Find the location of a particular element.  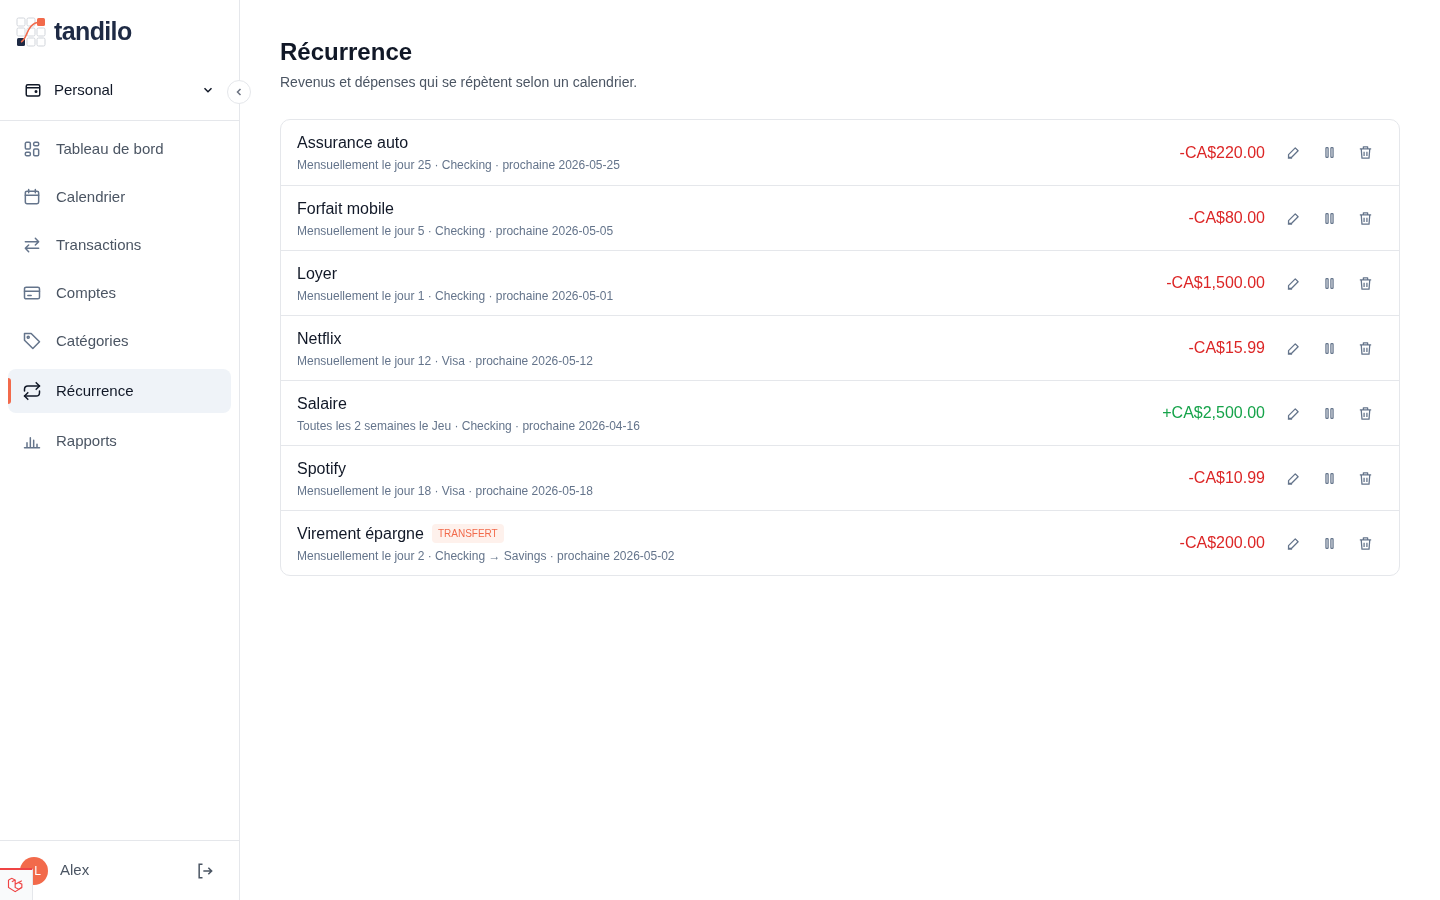

active-indicator is located at coordinates (9, 391).